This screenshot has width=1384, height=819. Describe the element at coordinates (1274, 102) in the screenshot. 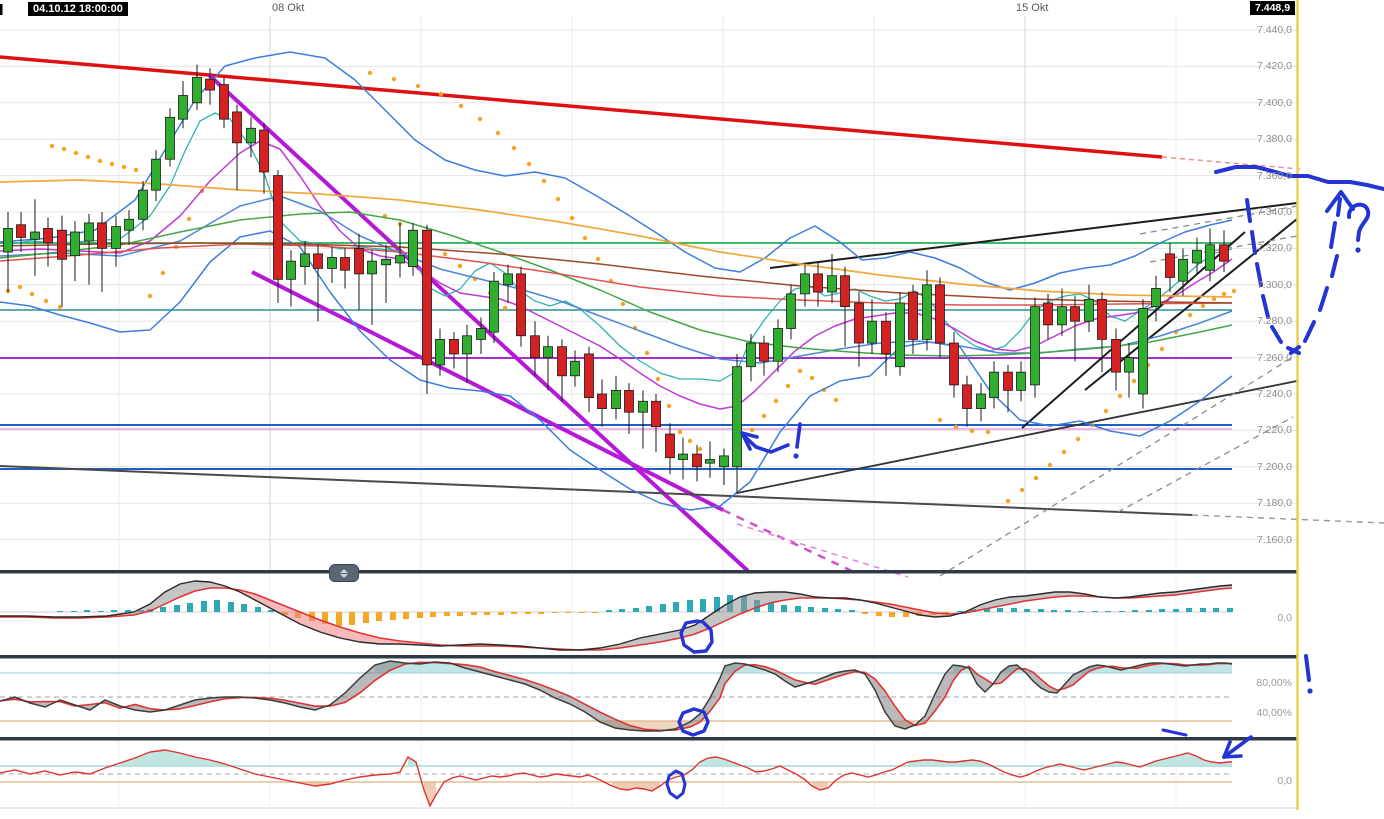

I see `price-axis-label: 7.400,0` at that location.